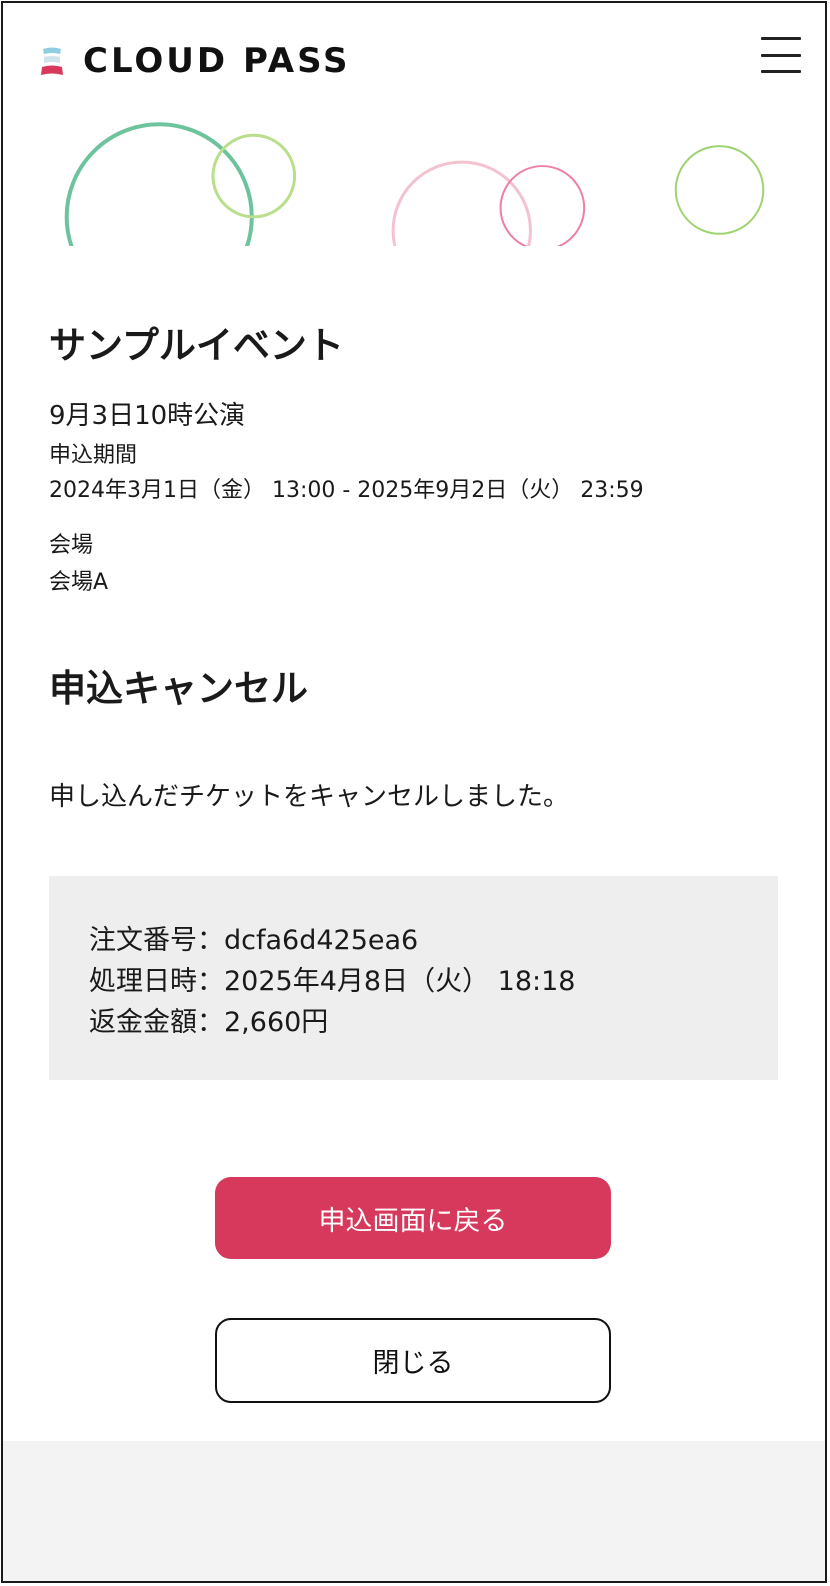 This screenshot has height=1586, width=830. I want to click on application-period-value: 2024年3月1日（金） 13:00 - 2025年9月2日（火） 23:59, so click(346, 490).